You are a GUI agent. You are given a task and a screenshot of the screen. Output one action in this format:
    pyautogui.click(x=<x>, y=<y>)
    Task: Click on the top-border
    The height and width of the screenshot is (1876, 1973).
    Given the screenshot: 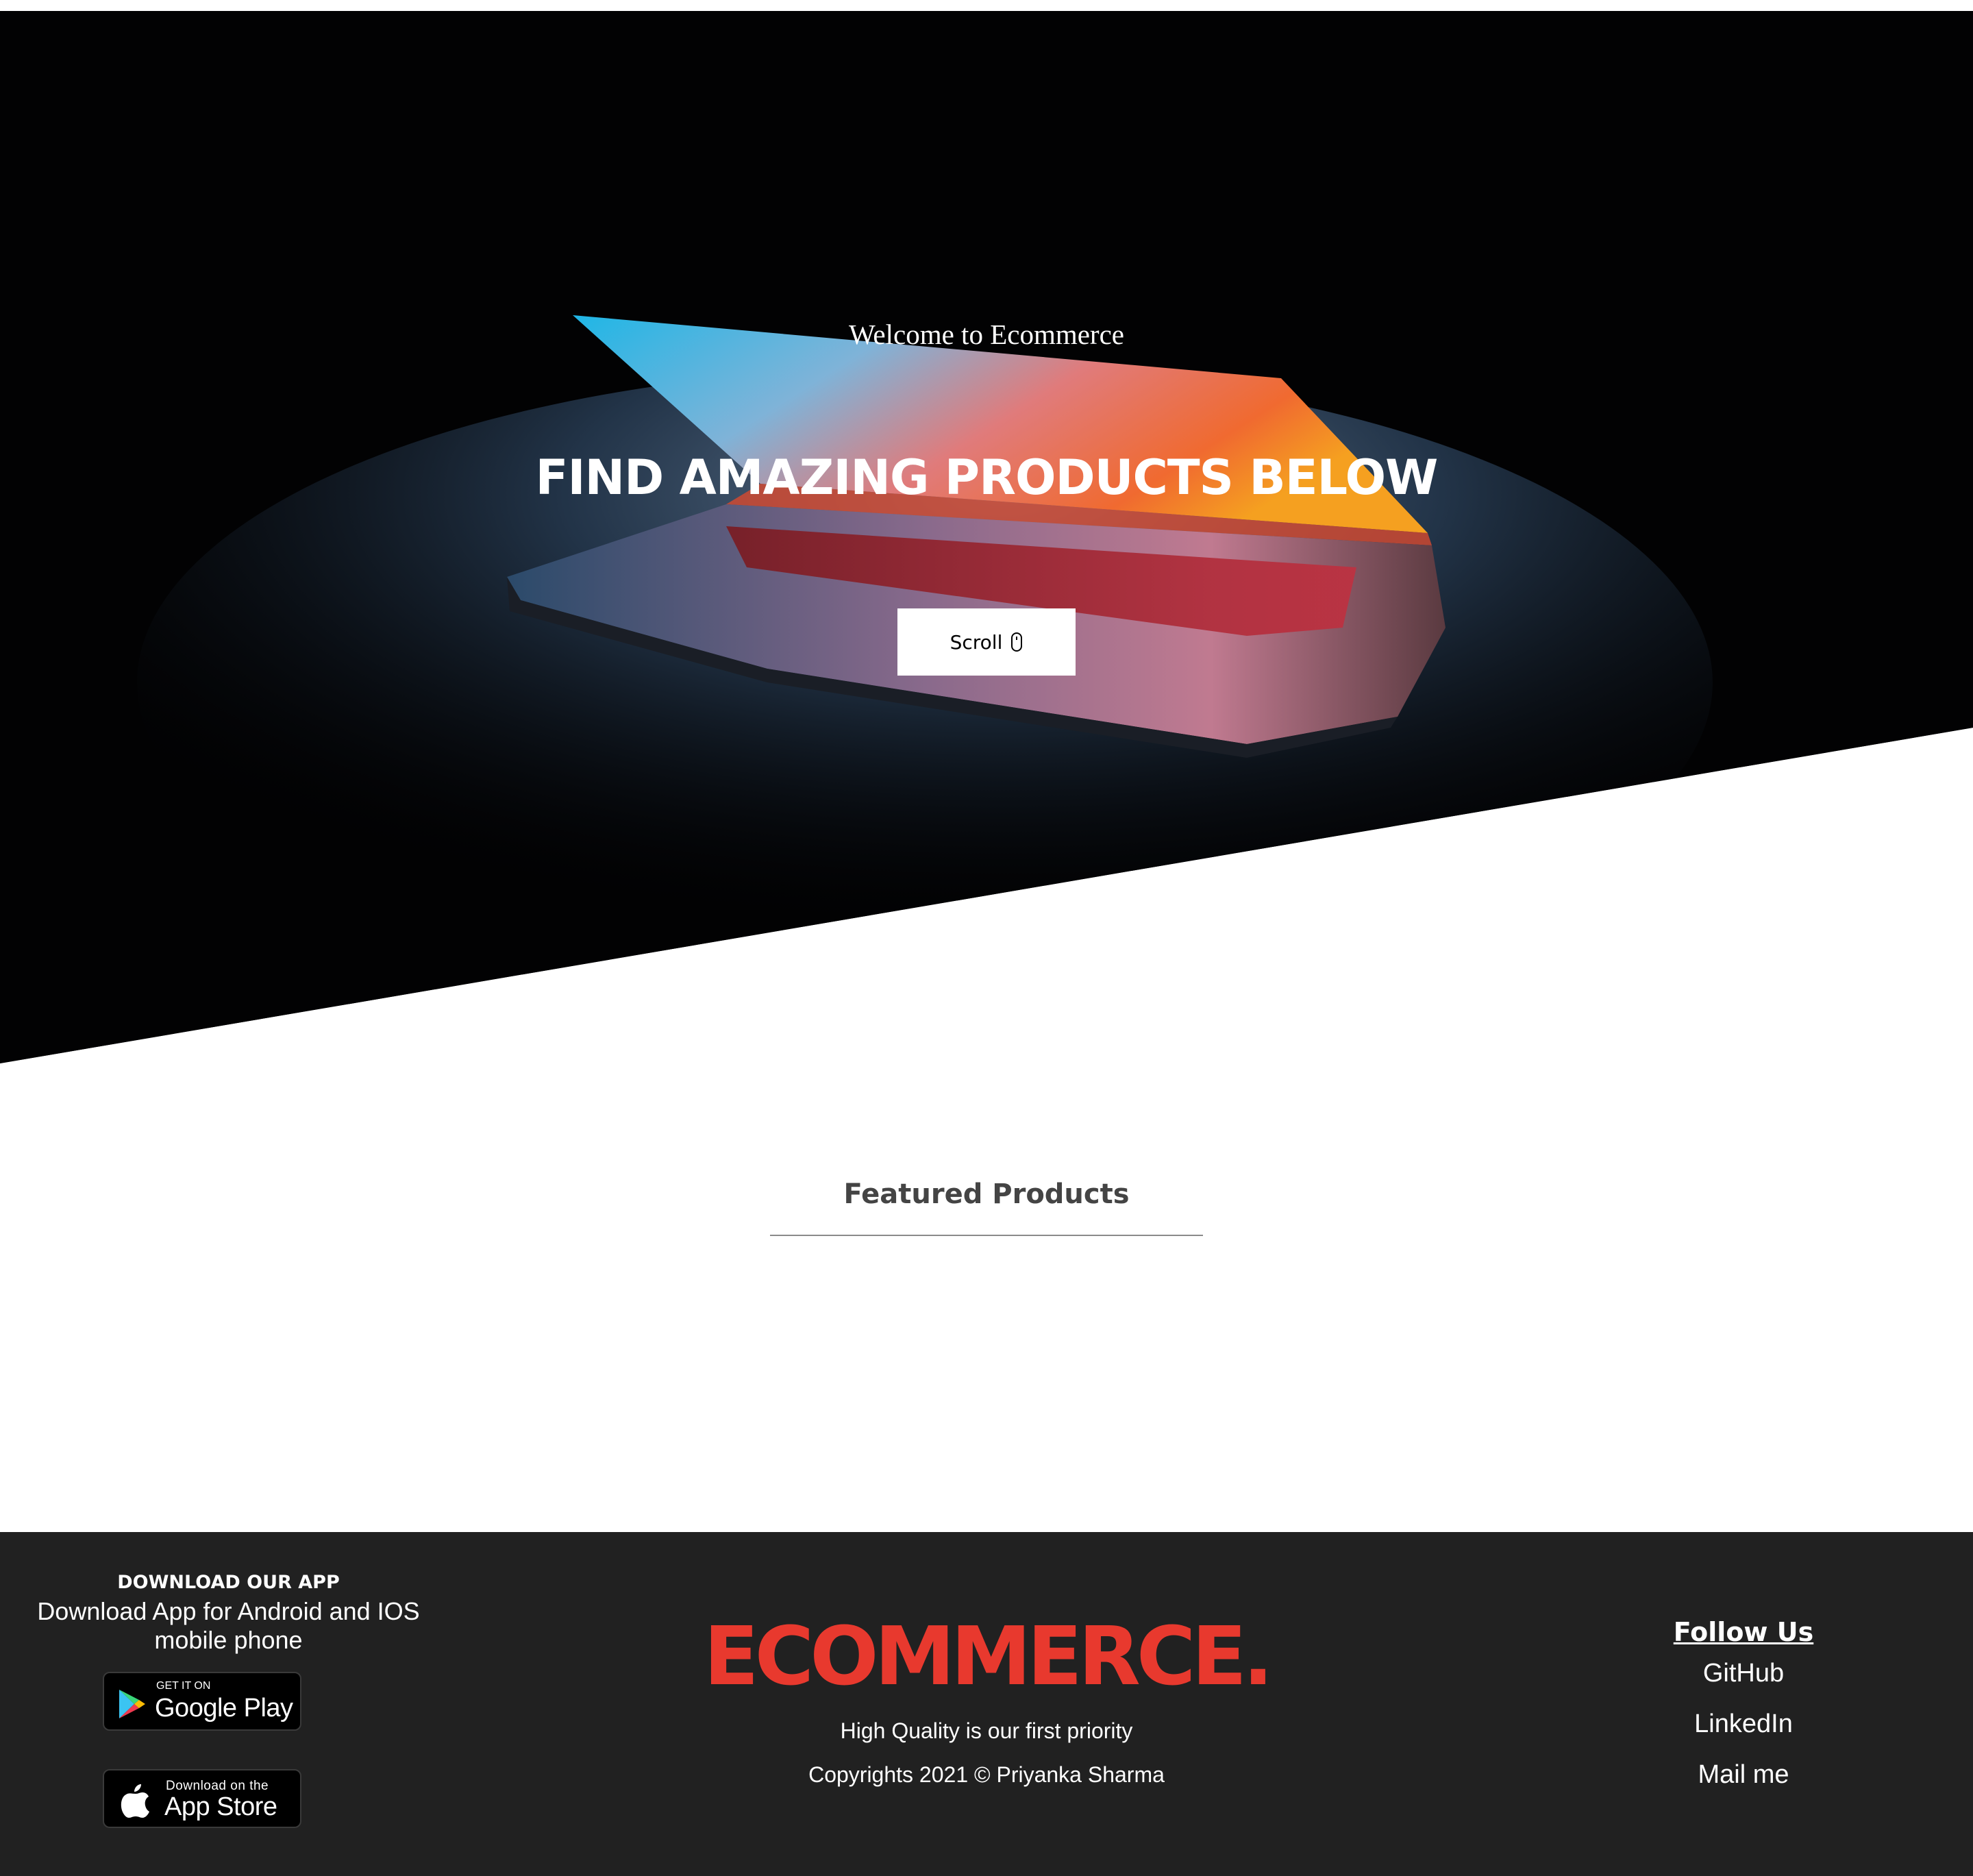 What is the action you would take?
    pyautogui.click(x=986, y=5)
    